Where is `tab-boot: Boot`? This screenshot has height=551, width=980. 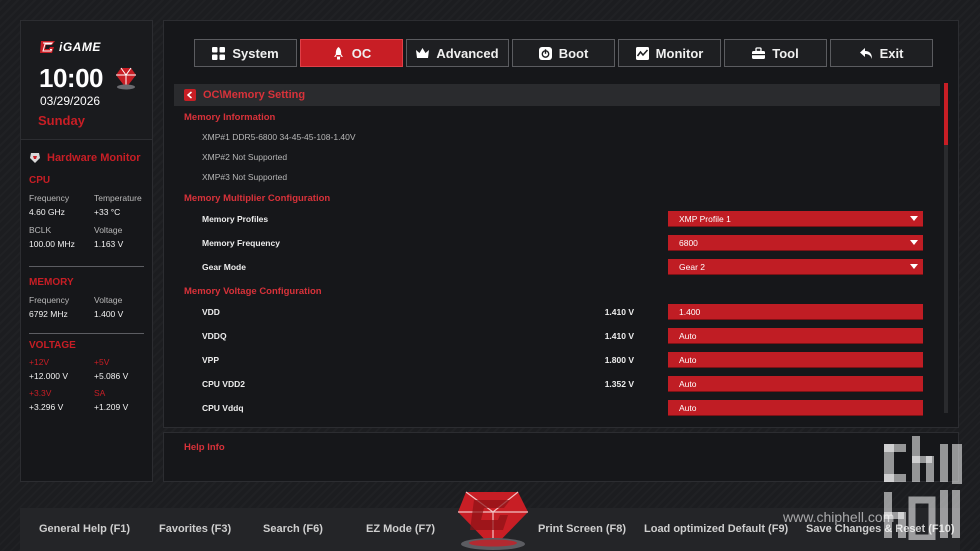 tab-boot: Boot is located at coordinates (563, 53).